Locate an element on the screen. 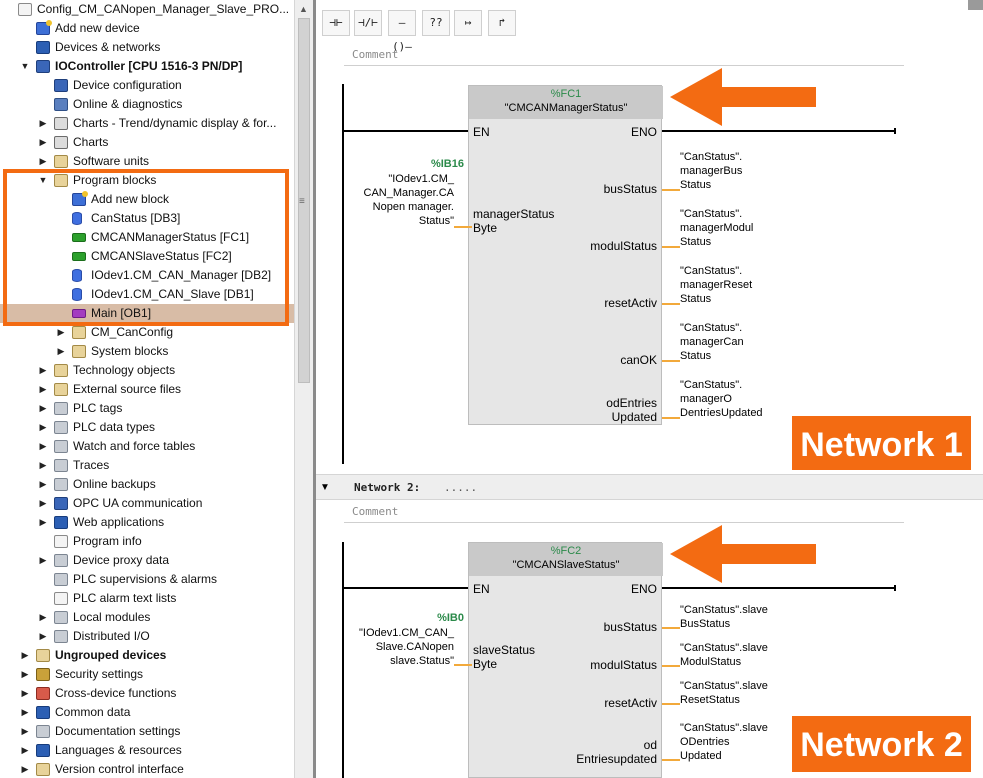 This screenshot has width=983, height=778. tree-item: ▶ OPC UA communication is located at coordinates (147, 503).